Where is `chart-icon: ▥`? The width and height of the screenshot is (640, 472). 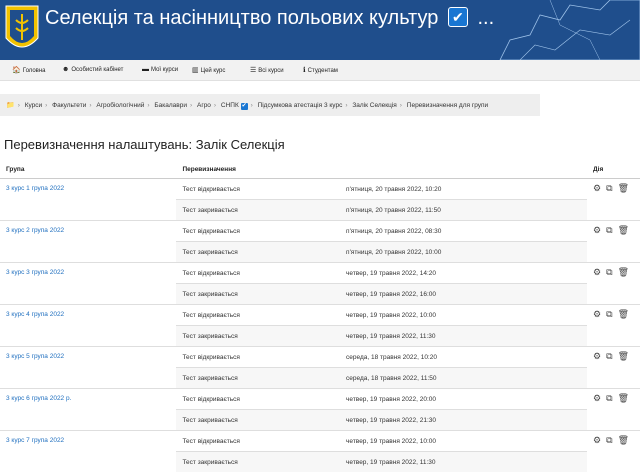
chart-icon: ▥ is located at coordinates (195, 70).